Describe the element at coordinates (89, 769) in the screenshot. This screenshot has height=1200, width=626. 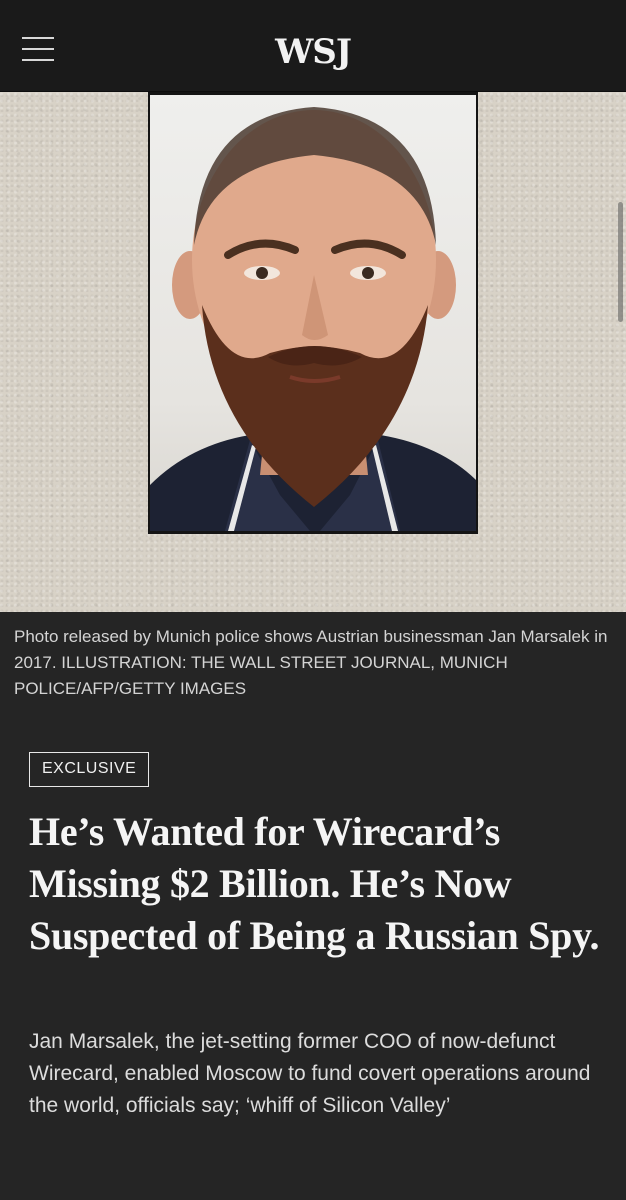
I see `exclusive-badge: EXCLUSIVE` at that location.